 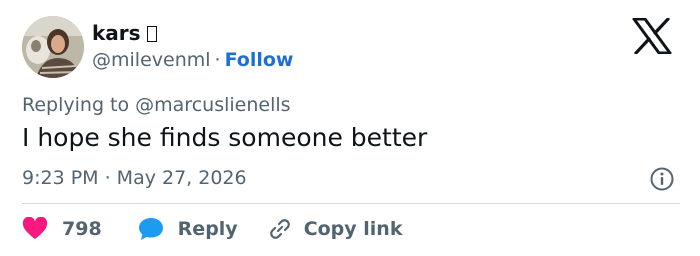 What do you see at coordinates (652, 36) in the screenshot?
I see `x-logo-icon` at bounding box center [652, 36].